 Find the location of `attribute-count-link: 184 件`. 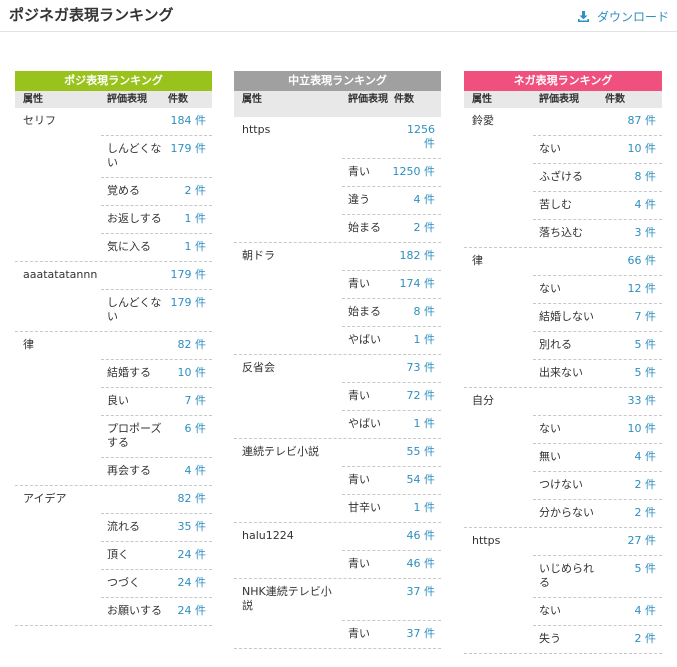

attribute-count-link: 184 件 is located at coordinates (188, 121).